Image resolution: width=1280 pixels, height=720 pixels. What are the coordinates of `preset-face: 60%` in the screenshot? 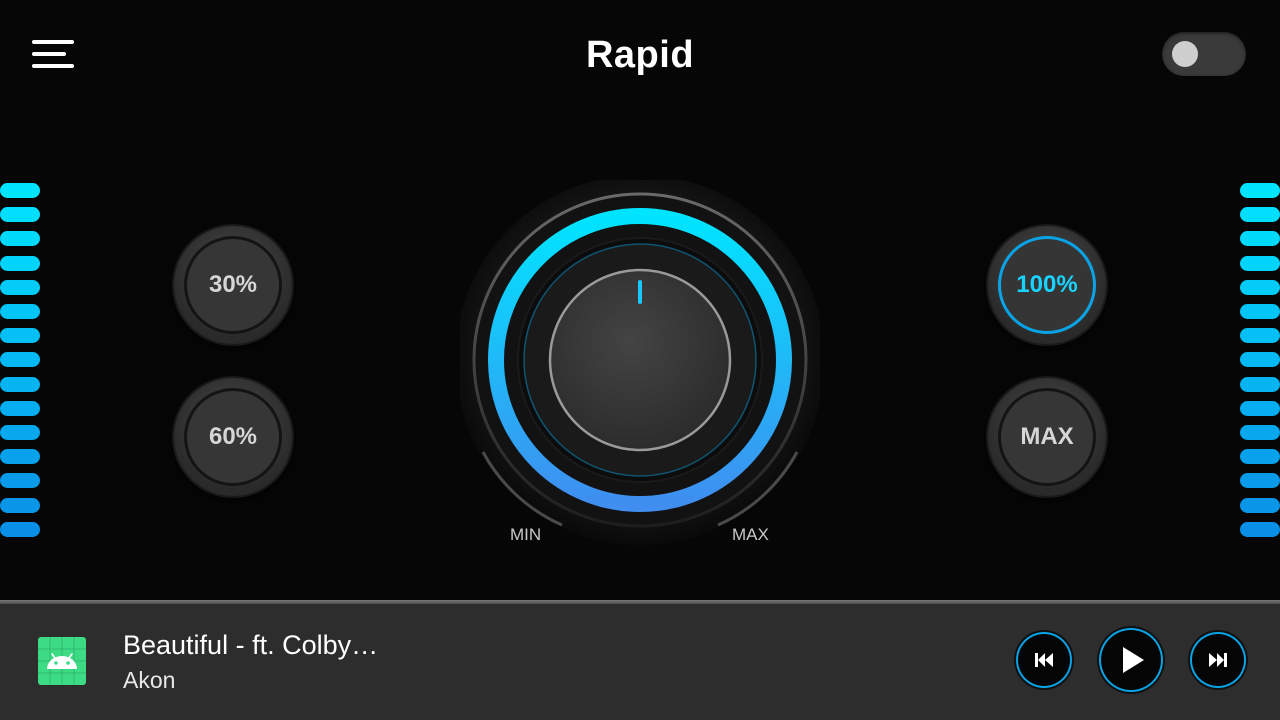 It's located at (233, 437).